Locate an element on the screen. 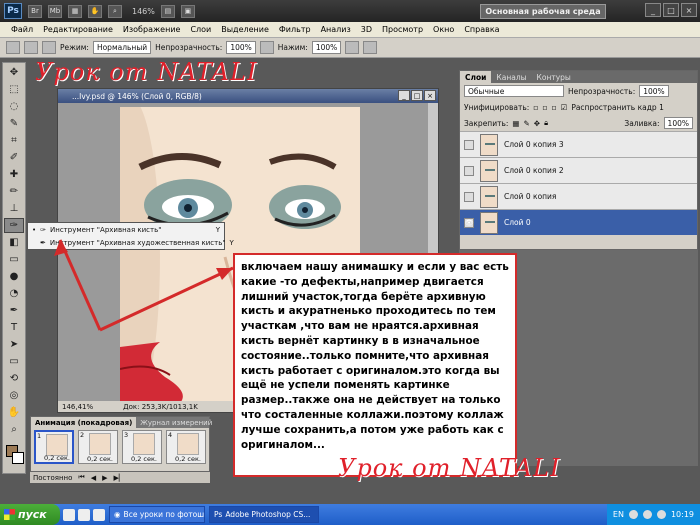 This screenshot has width=700, height=525. layer-row-selected: 👁︎ Слой 0 is located at coordinates (578, 222).